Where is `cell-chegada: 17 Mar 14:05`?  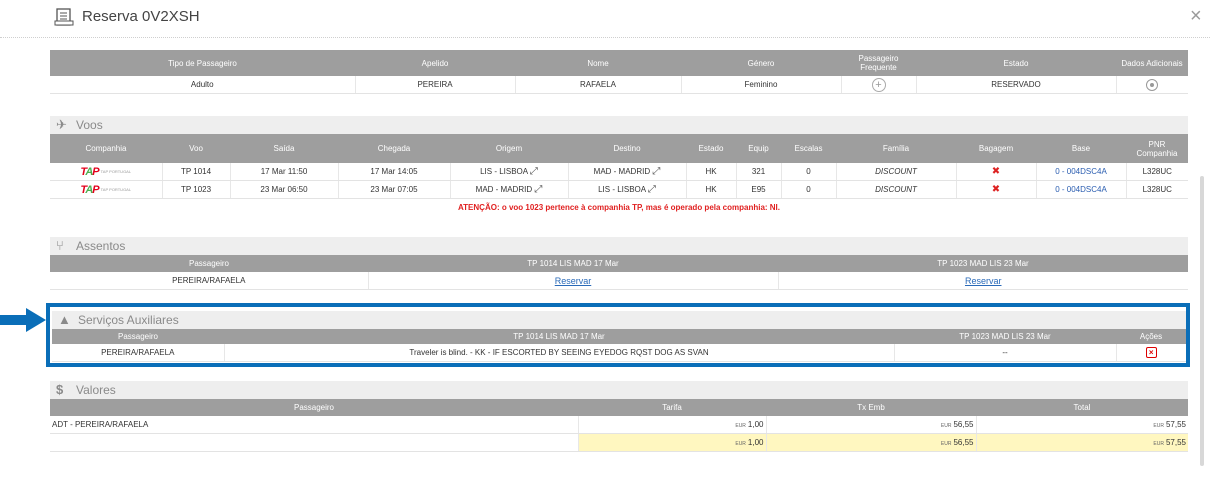
cell-chegada: 17 Mar 14:05 is located at coordinates (394, 172).